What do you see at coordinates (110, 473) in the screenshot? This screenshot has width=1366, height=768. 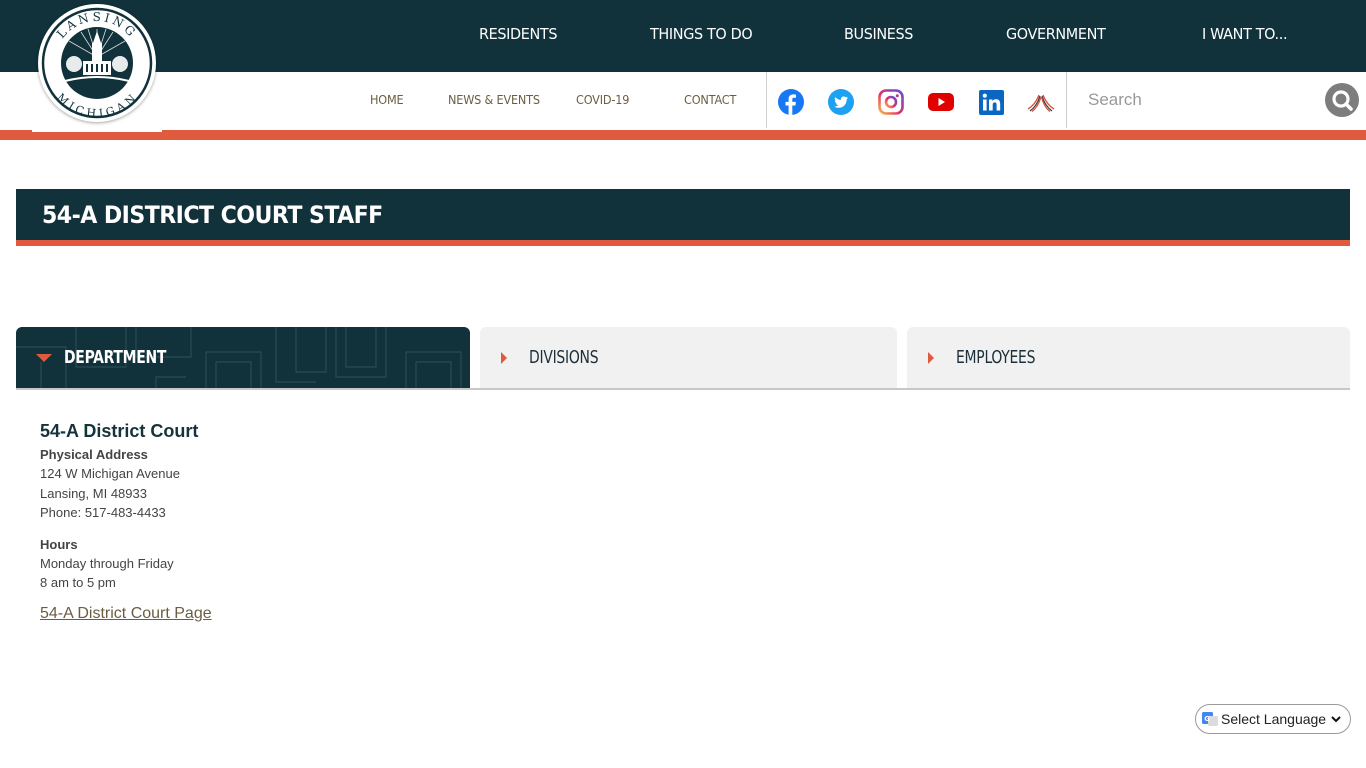 I see `address-line-1: 124 W Michigan Avenue` at bounding box center [110, 473].